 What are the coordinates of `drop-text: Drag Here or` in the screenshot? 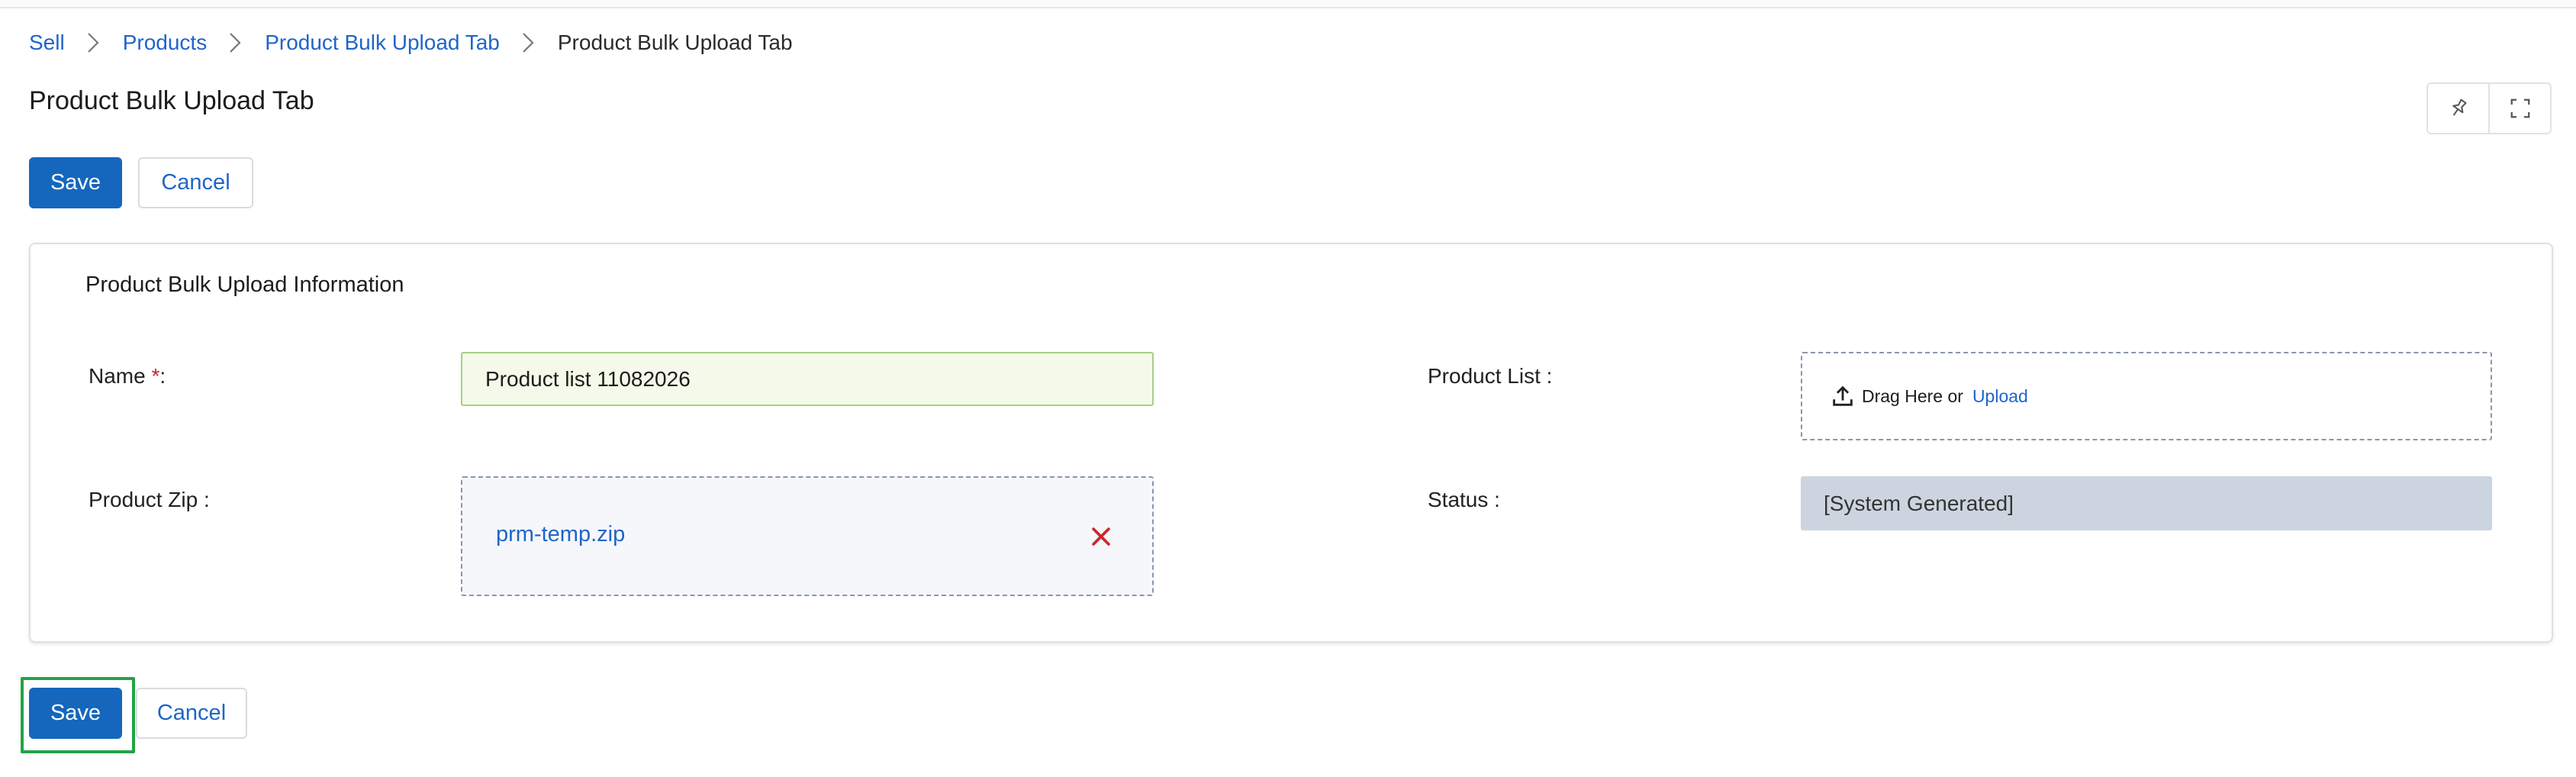 It's located at (1912, 395).